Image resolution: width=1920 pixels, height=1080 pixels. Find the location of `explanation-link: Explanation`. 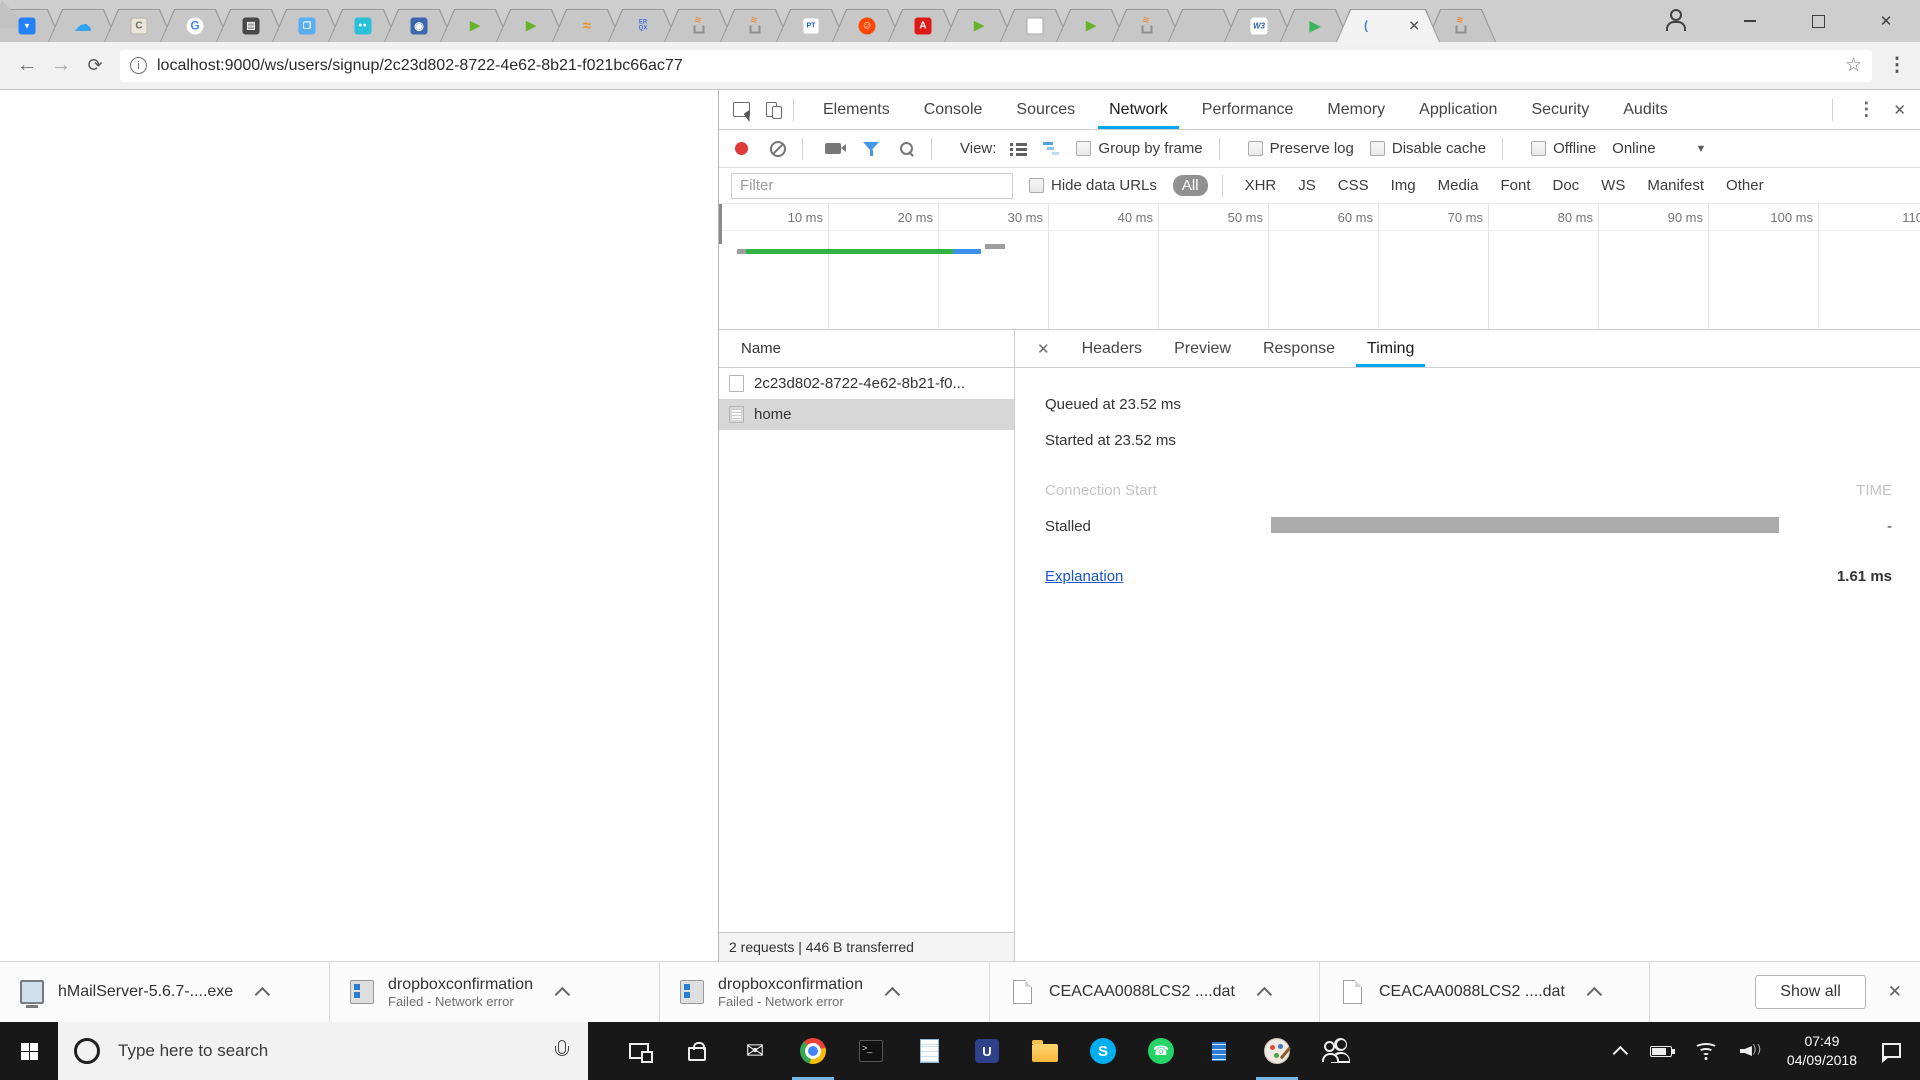

explanation-link: Explanation is located at coordinates (1084, 576).